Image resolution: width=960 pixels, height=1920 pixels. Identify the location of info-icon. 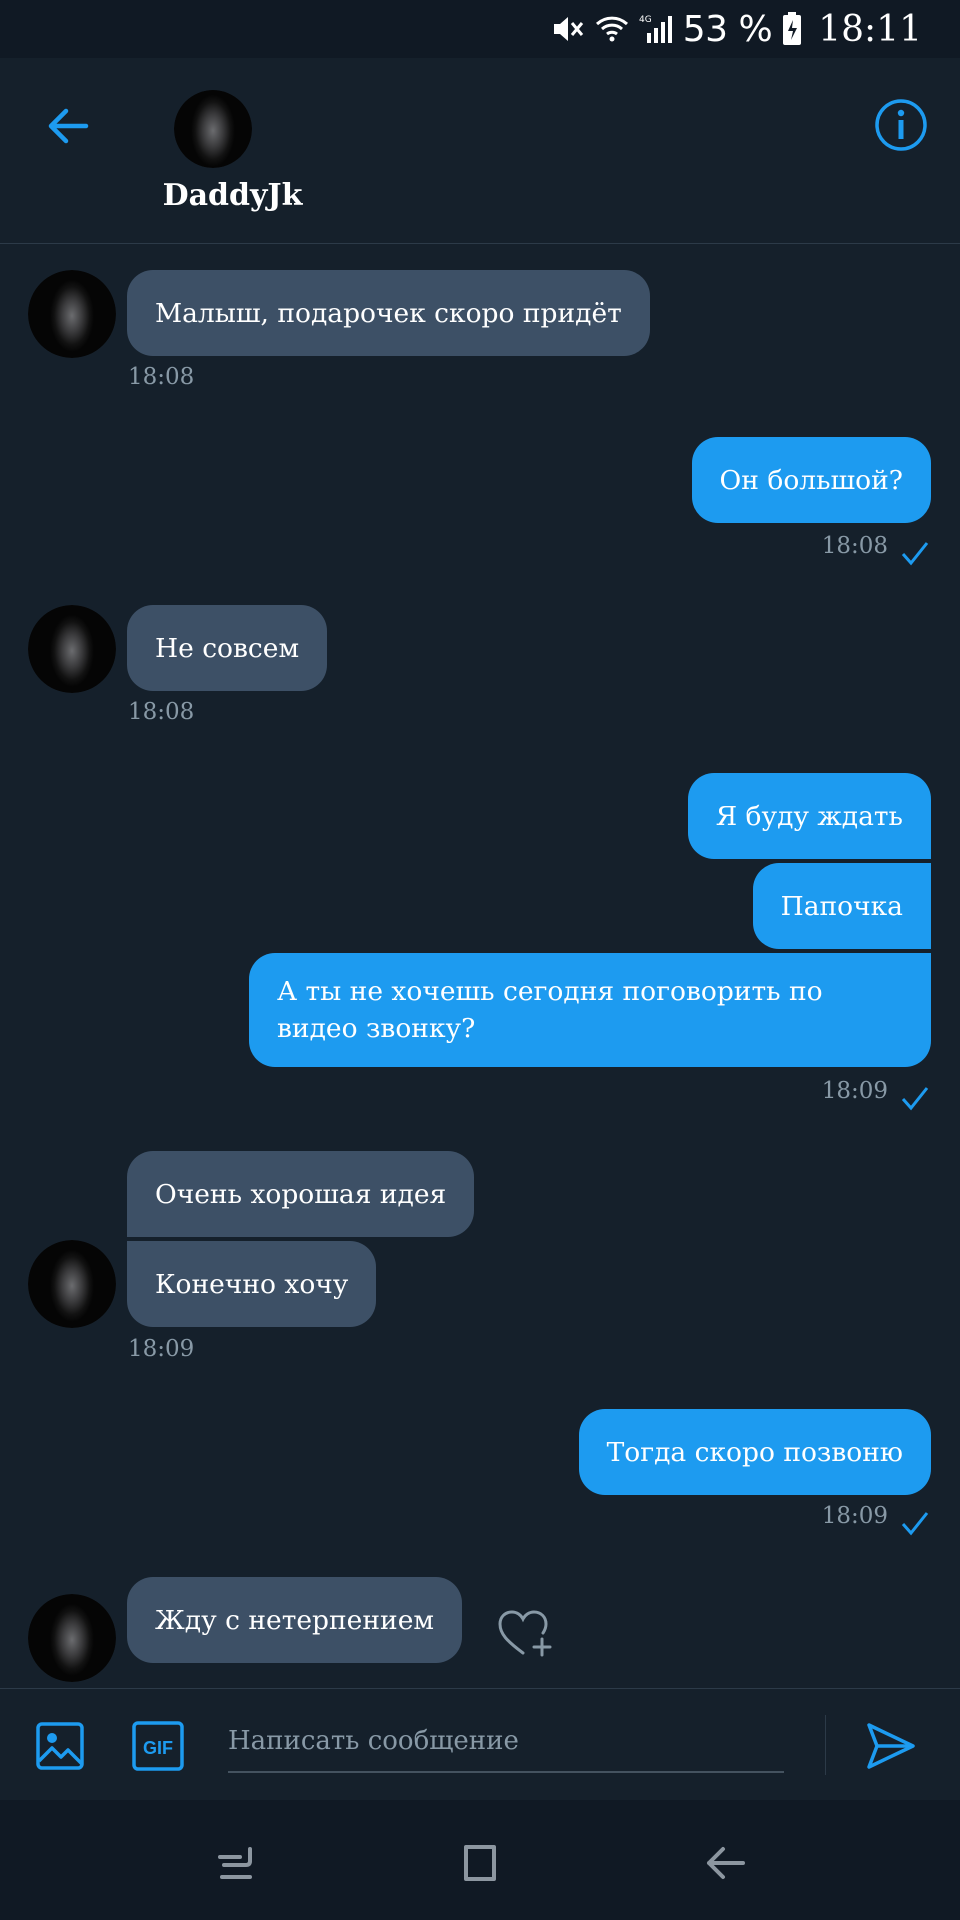
(901, 125).